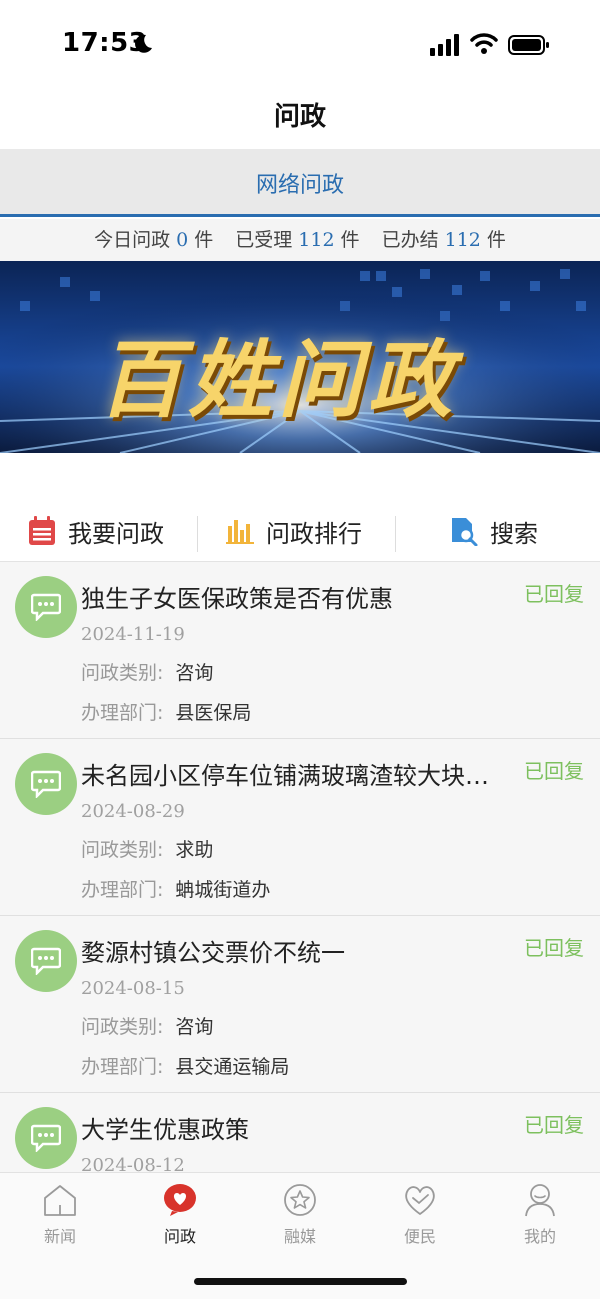  Describe the element at coordinates (350, 240) in the screenshot. I see `stats-unit-2: 件` at that location.